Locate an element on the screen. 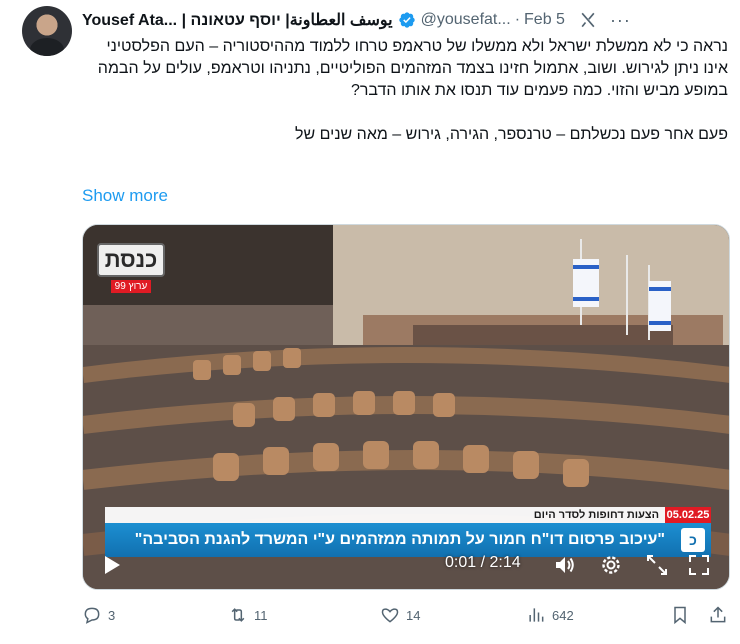 The width and height of the screenshot is (740, 644). channel-logo-text: כנסת is located at coordinates (131, 260).